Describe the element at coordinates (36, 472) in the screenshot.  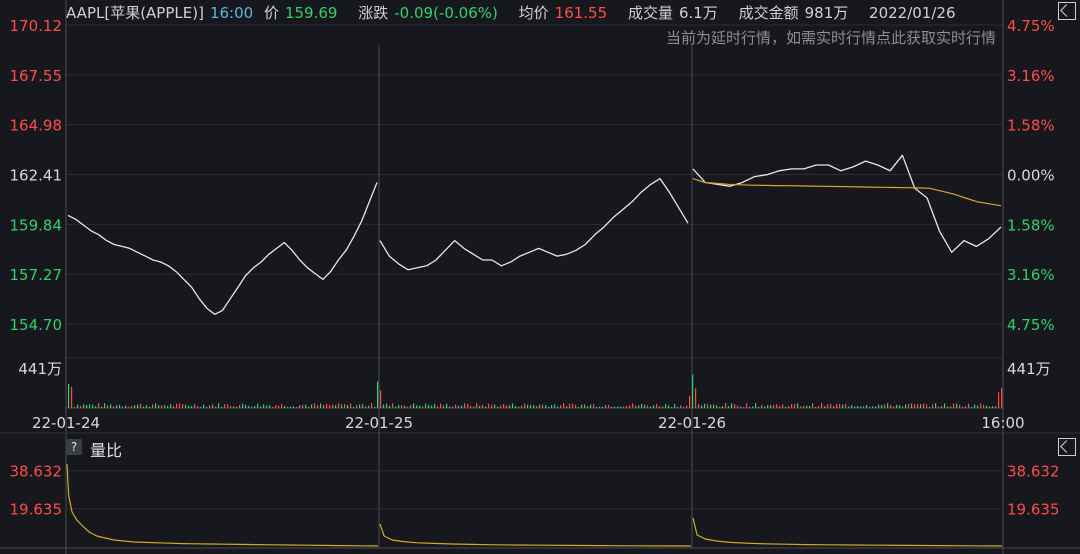
I see `sub-y-tick-left: 38.632` at that location.